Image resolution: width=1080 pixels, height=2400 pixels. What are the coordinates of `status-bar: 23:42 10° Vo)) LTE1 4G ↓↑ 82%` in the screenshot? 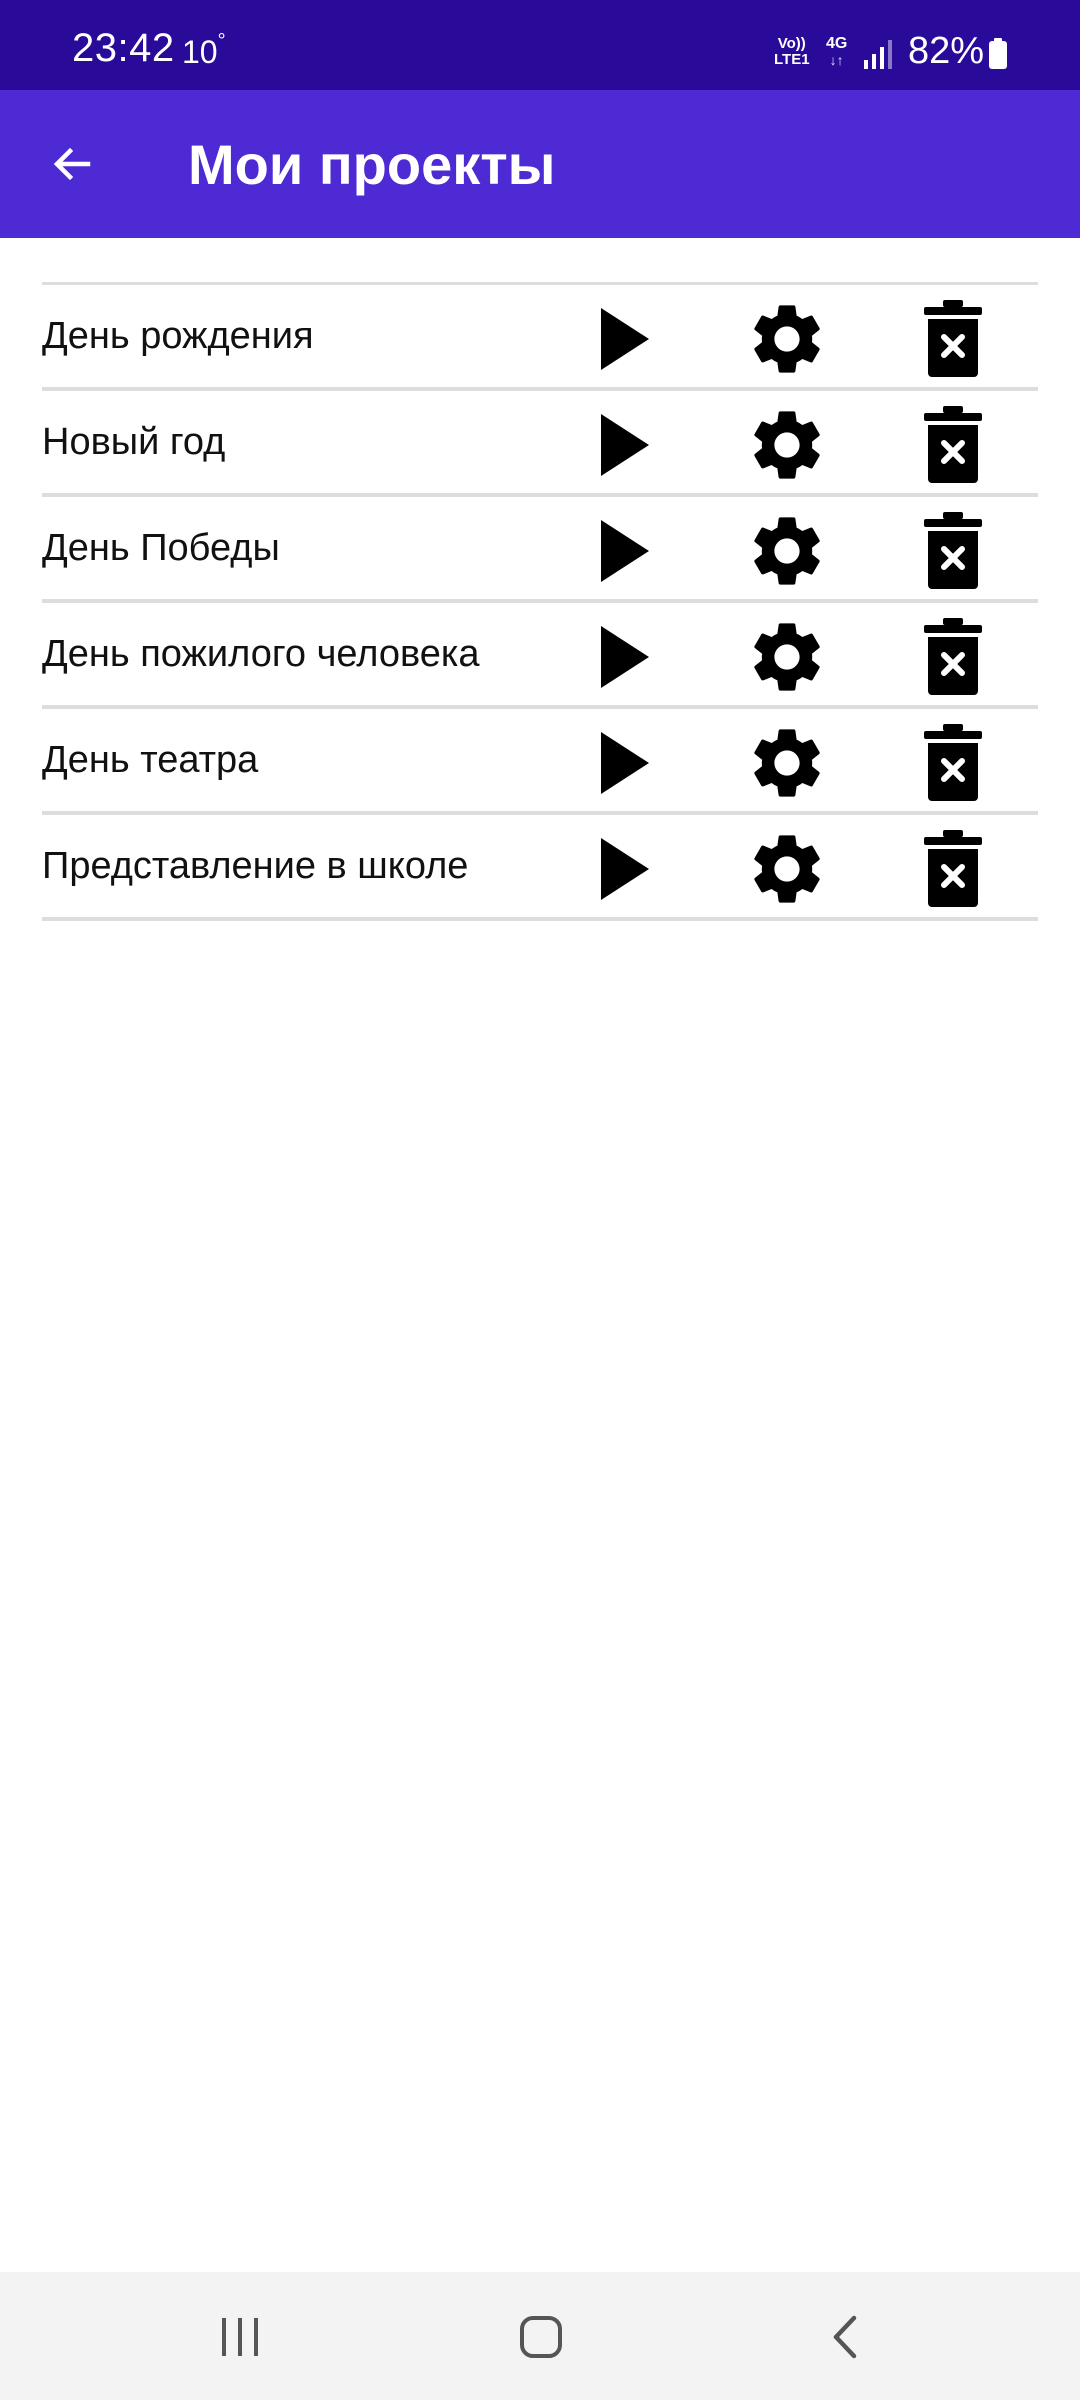 It's located at (540, 45).